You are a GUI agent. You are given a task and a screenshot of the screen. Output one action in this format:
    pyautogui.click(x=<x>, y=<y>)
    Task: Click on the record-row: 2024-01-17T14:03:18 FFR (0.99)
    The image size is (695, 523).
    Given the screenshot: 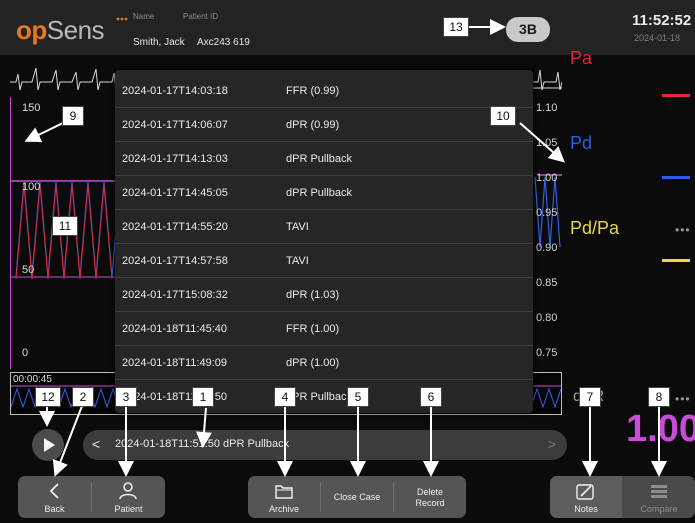 What is the action you would take?
    pyautogui.click(x=324, y=91)
    